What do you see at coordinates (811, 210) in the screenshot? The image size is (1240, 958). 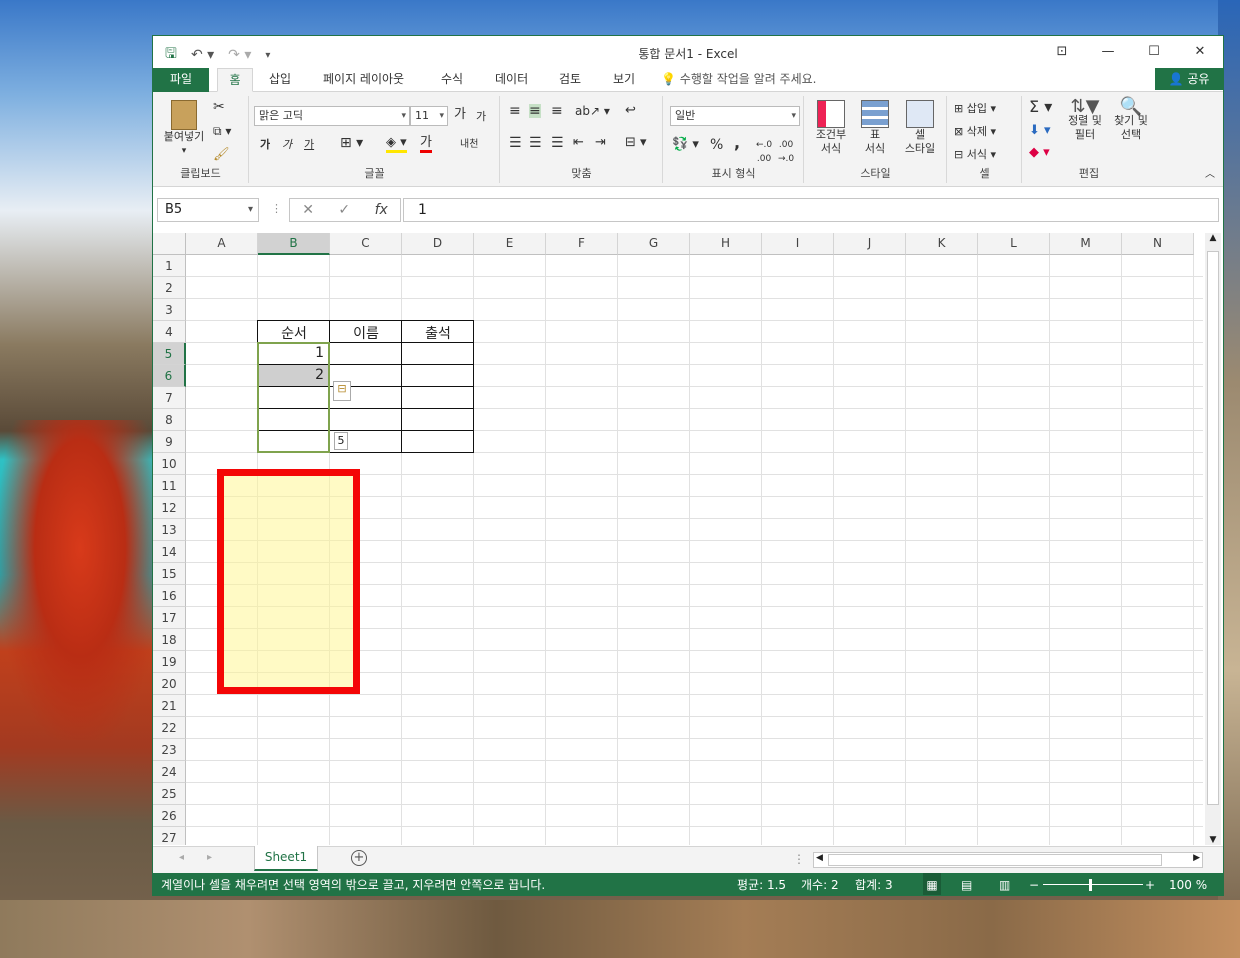 I see `formula-input: 1` at bounding box center [811, 210].